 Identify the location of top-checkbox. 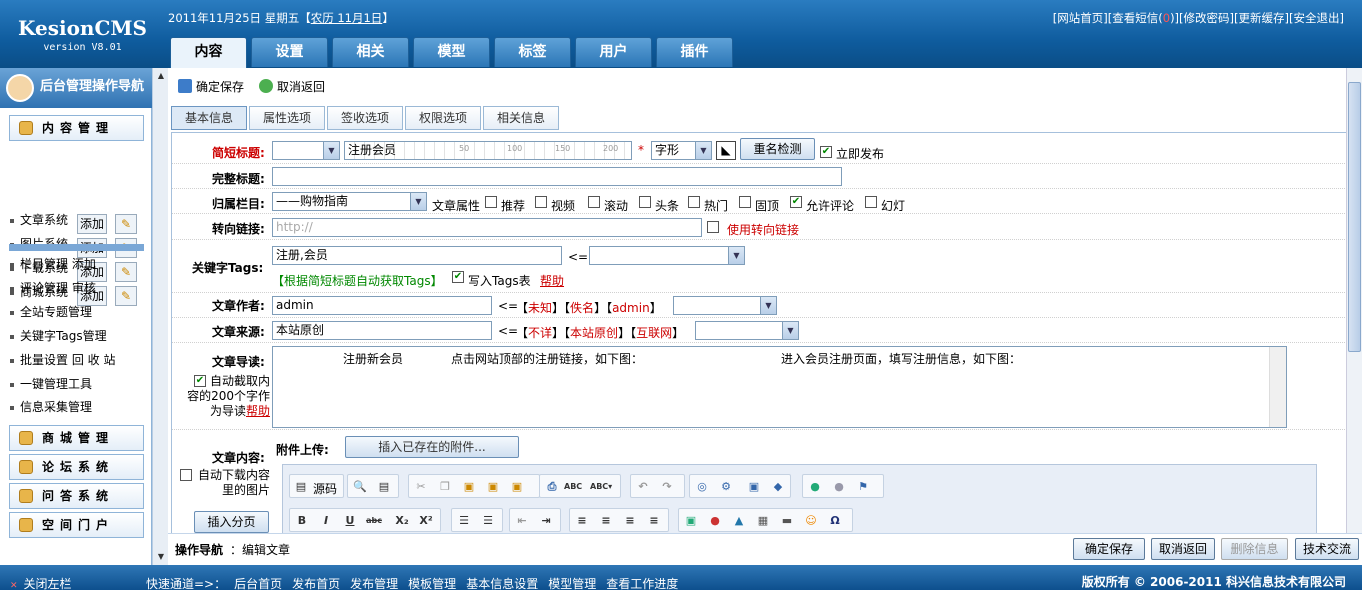
(745, 202).